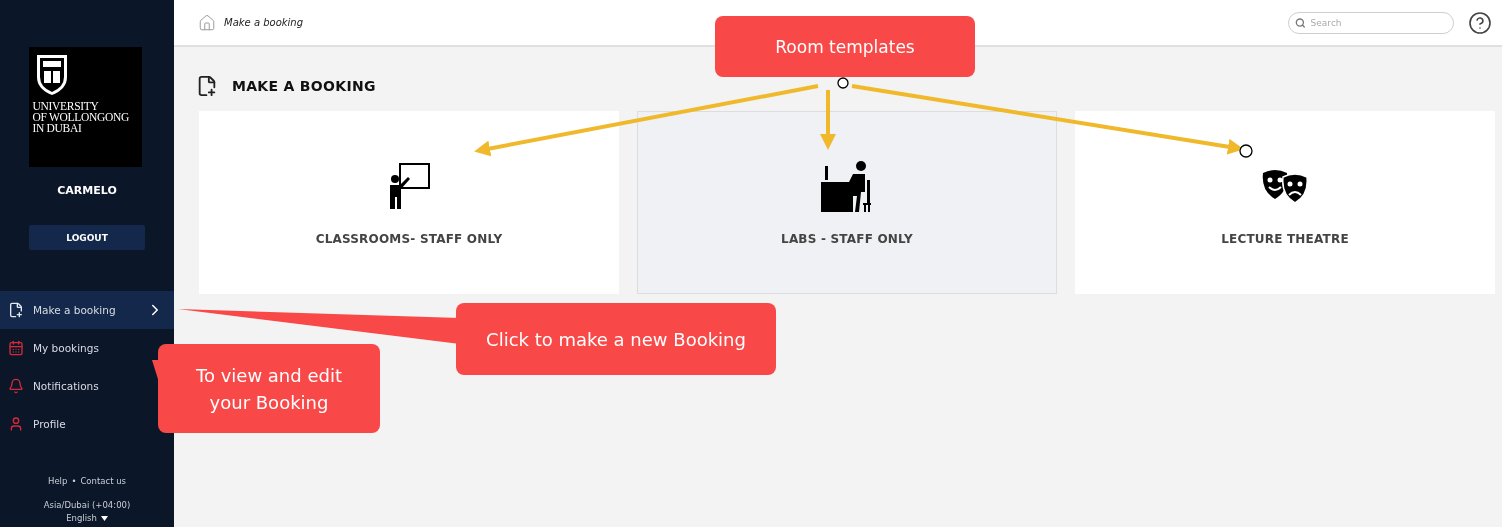 Image resolution: width=1502 pixels, height=527 pixels. Describe the element at coordinates (16, 424) in the screenshot. I see `person-icon` at that location.